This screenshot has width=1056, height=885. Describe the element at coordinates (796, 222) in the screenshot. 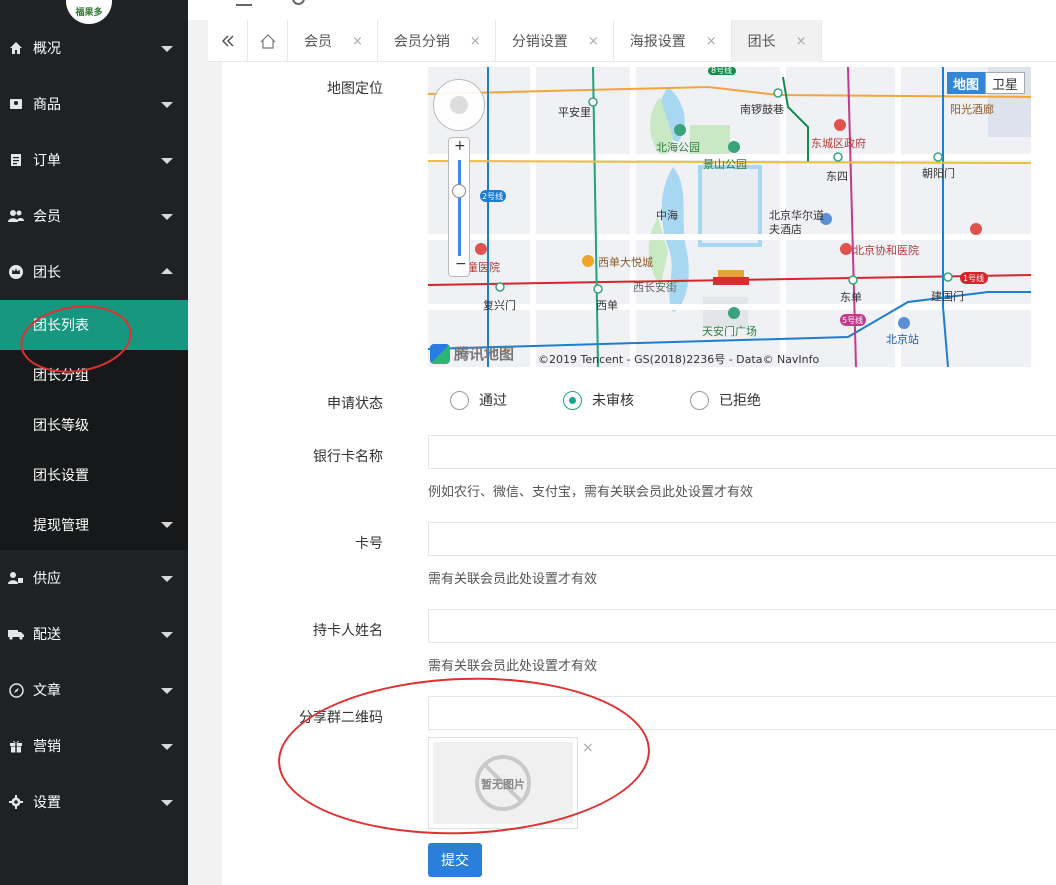

I see `map-place: 北京华尔道夫酒店` at that location.